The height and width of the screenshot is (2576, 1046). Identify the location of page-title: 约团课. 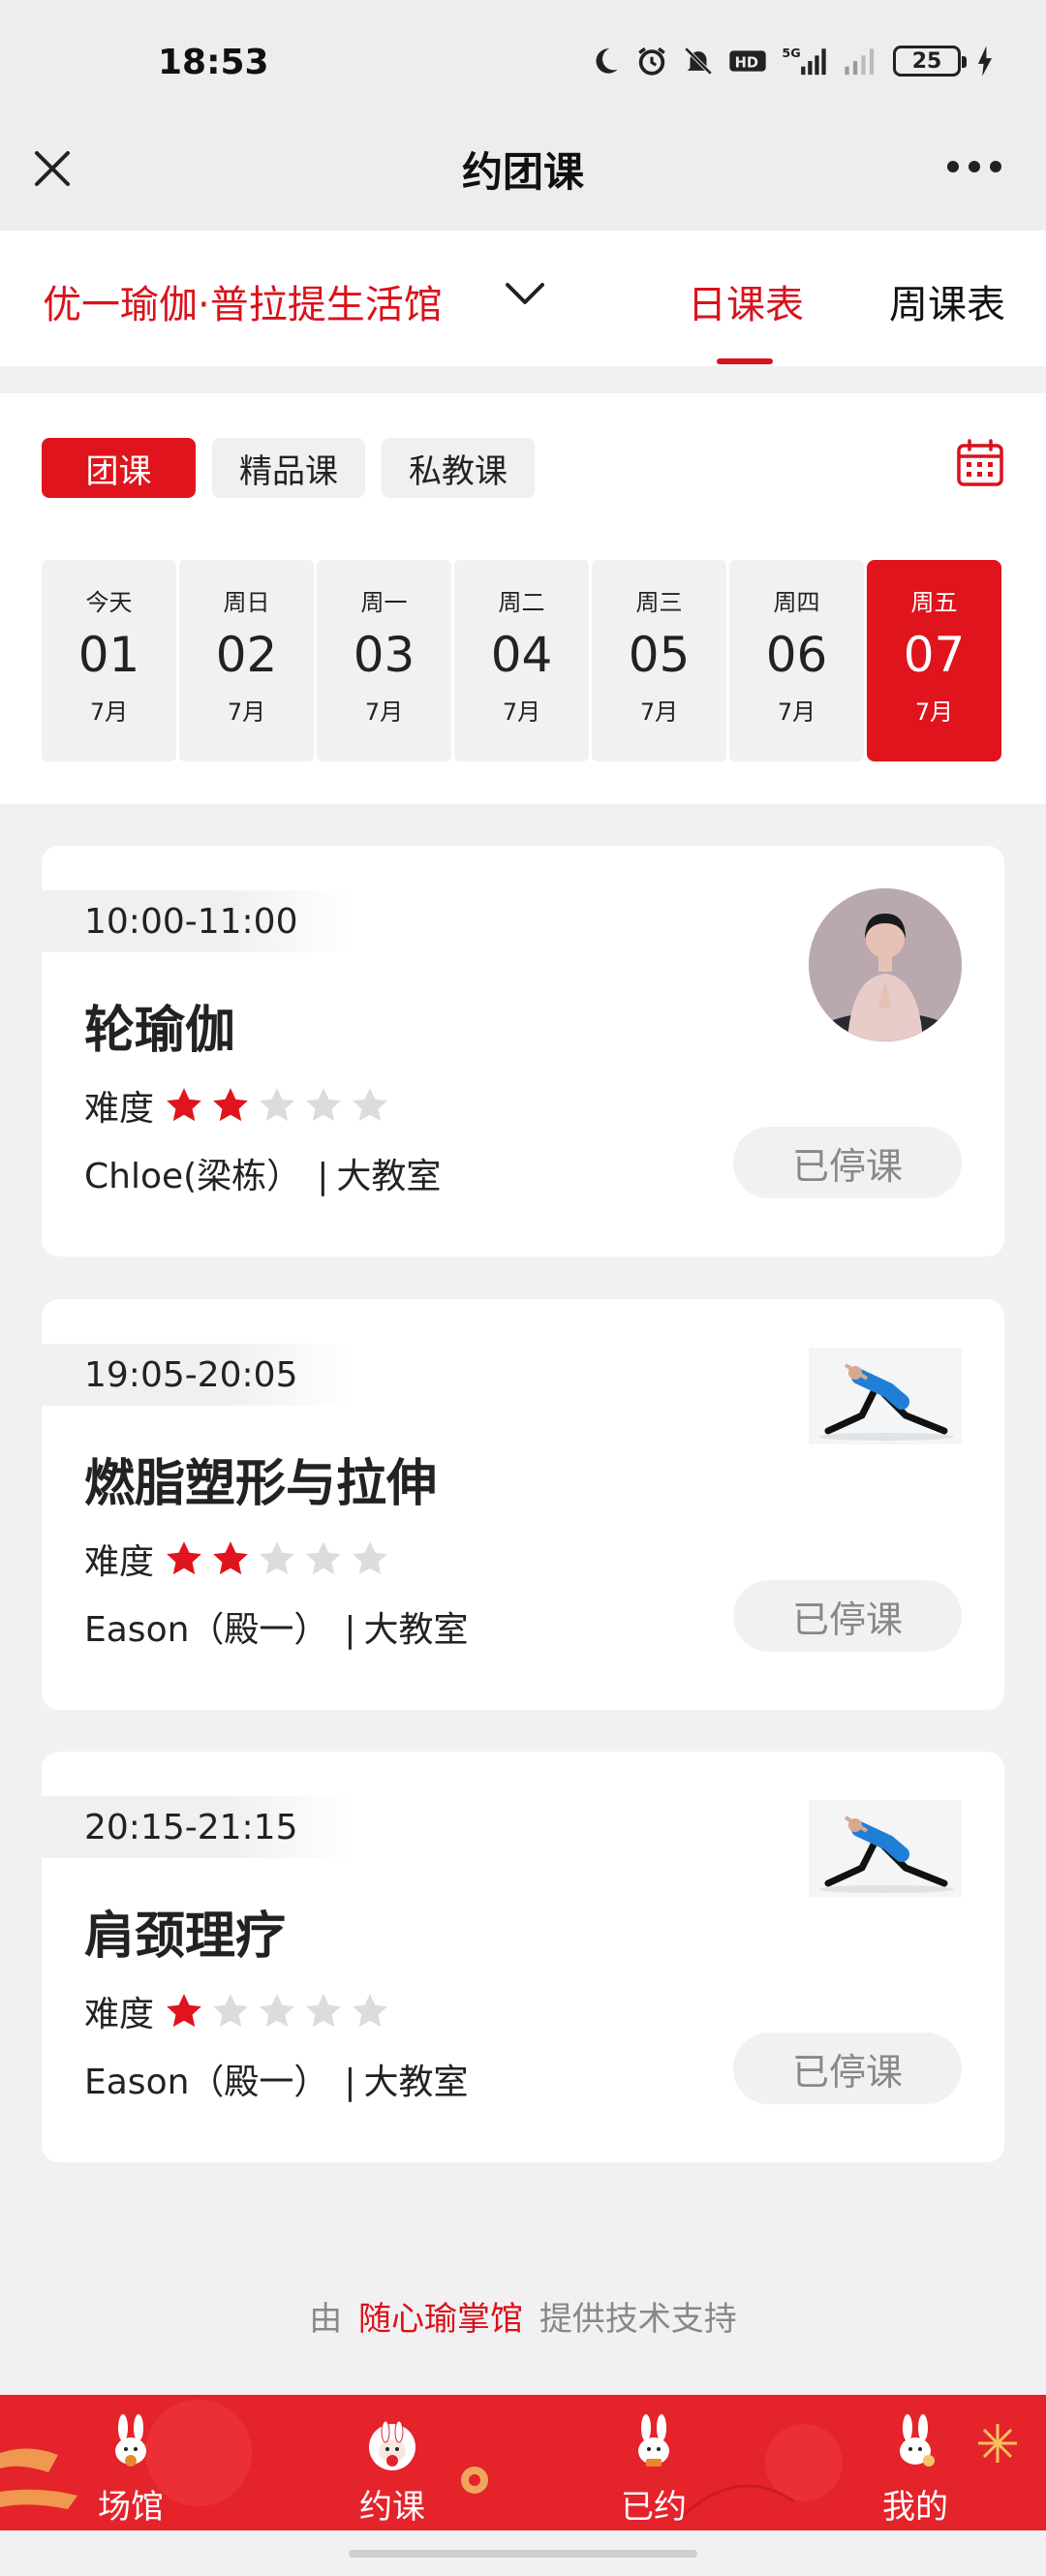
(522, 172).